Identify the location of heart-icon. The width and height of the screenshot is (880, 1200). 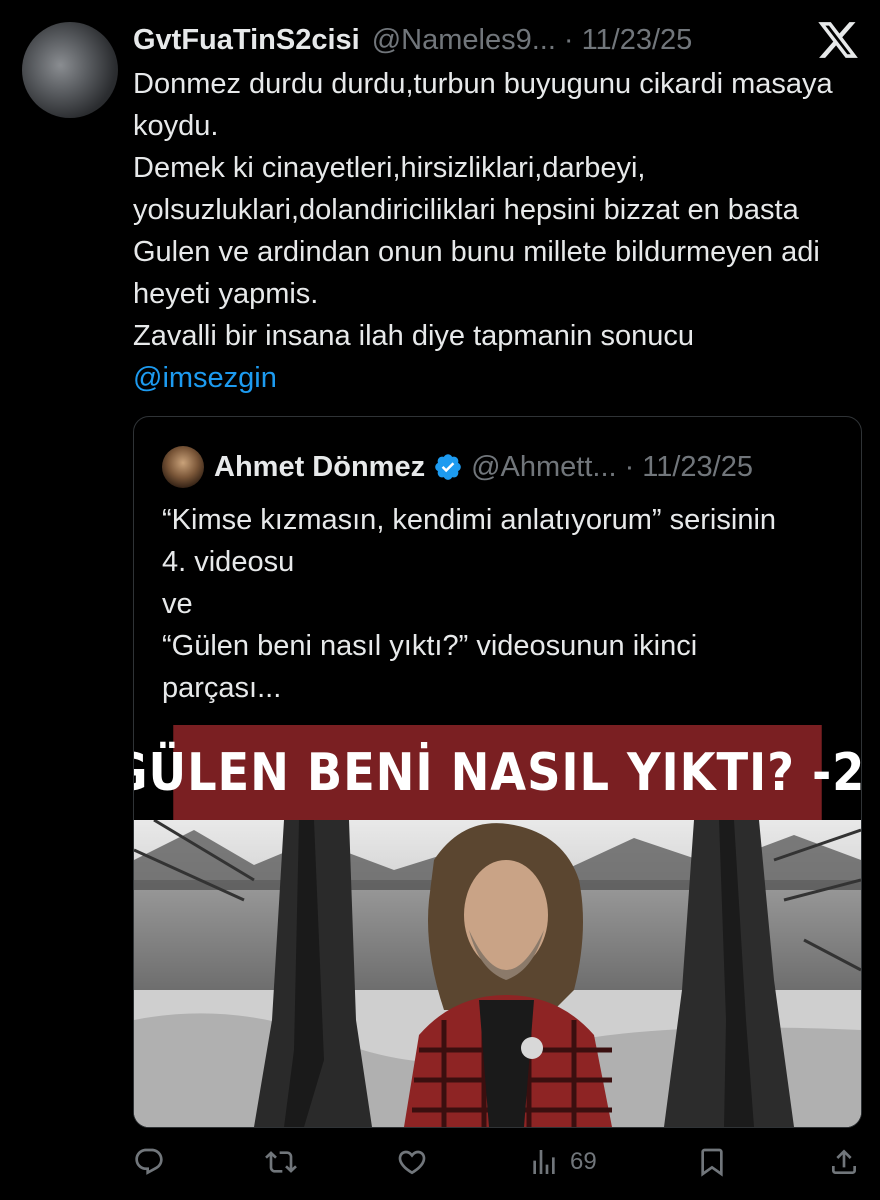
(412, 1162).